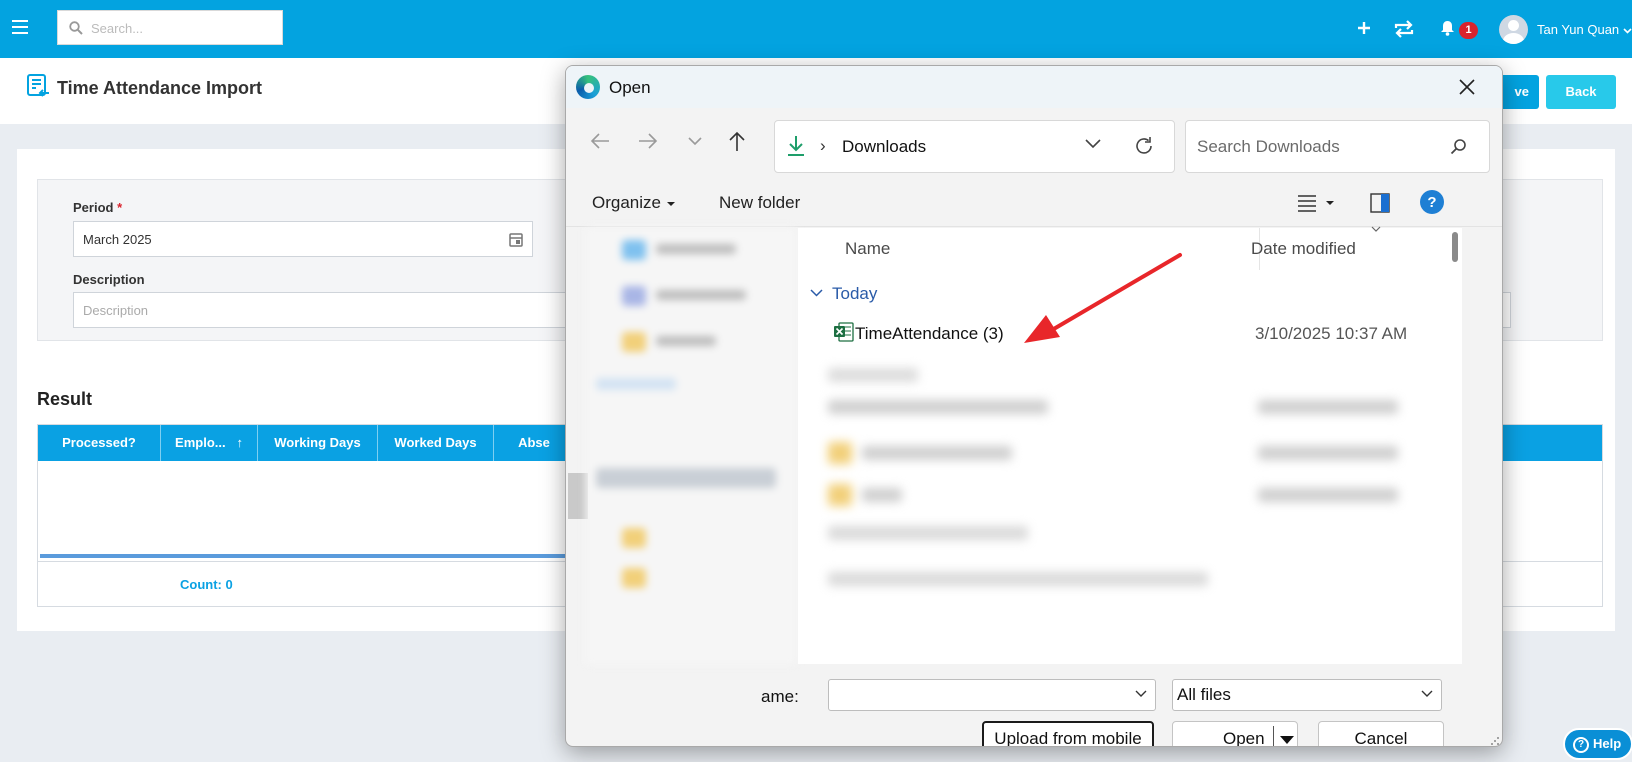 The width and height of the screenshot is (1632, 762). What do you see at coordinates (120, 207) in the screenshot?
I see `required-marker: *` at bounding box center [120, 207].